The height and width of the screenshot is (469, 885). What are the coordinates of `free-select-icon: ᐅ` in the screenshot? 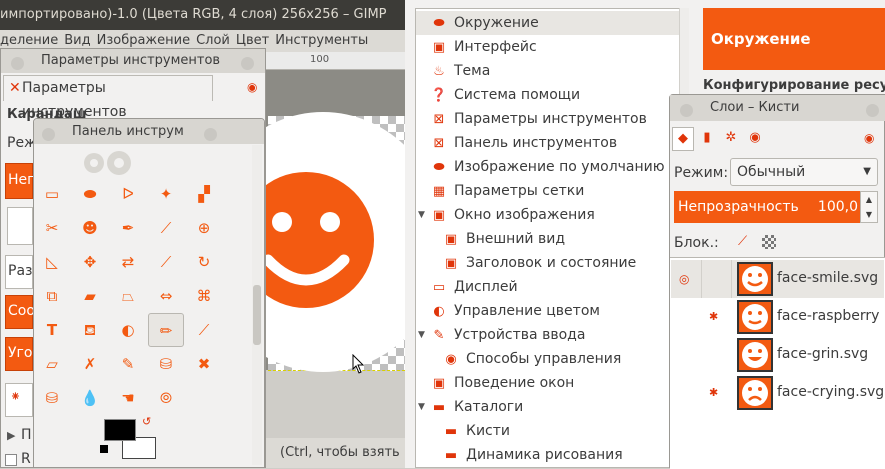 It's located at (128, 194).